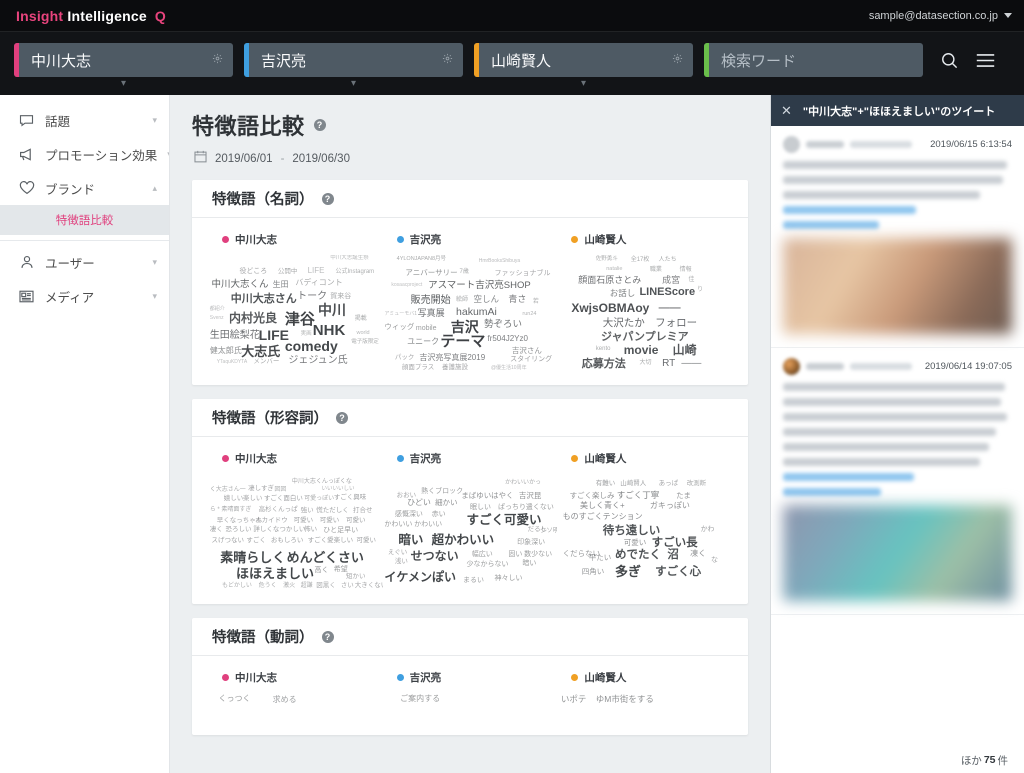  Describe the element at coordinates (638, 555) in the screenshot. I see `wordcloud-word: めでたく` at that location.